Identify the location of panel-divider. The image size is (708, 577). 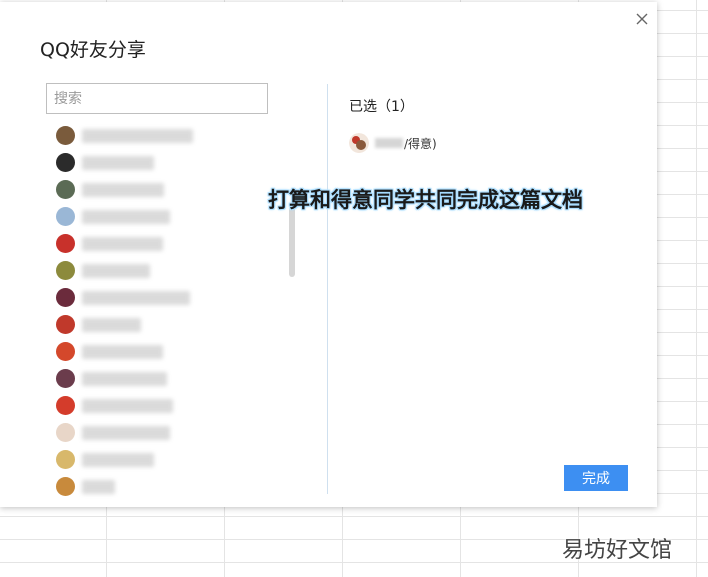
(327, 289).